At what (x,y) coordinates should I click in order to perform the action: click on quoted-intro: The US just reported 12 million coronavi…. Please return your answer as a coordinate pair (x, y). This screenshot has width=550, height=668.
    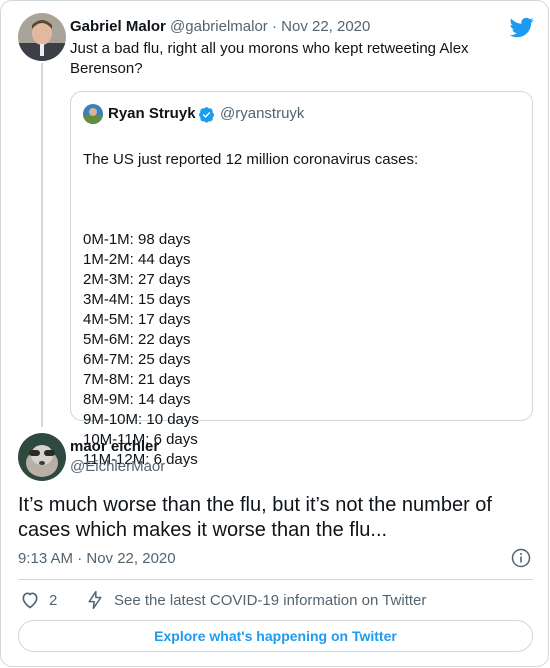
    Looking at the image, I should click on (251, 159).